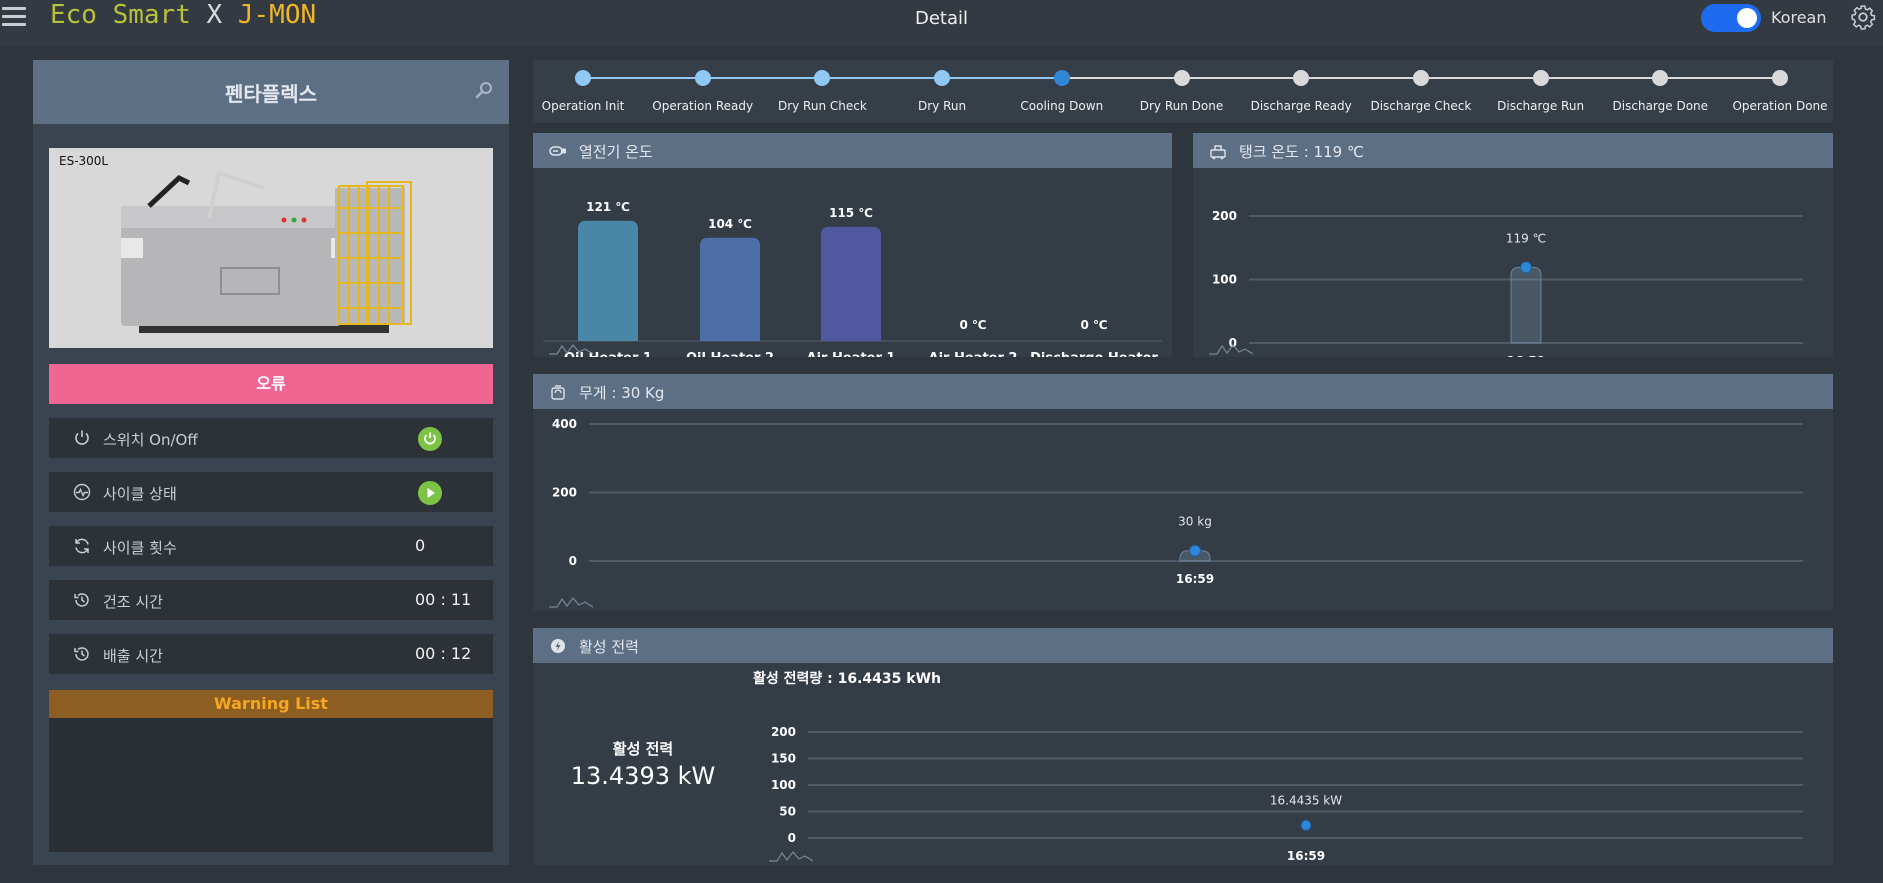  Describe the element at coordinates (214, 15) in the screenshot. I see `brand-x: X` at that location.